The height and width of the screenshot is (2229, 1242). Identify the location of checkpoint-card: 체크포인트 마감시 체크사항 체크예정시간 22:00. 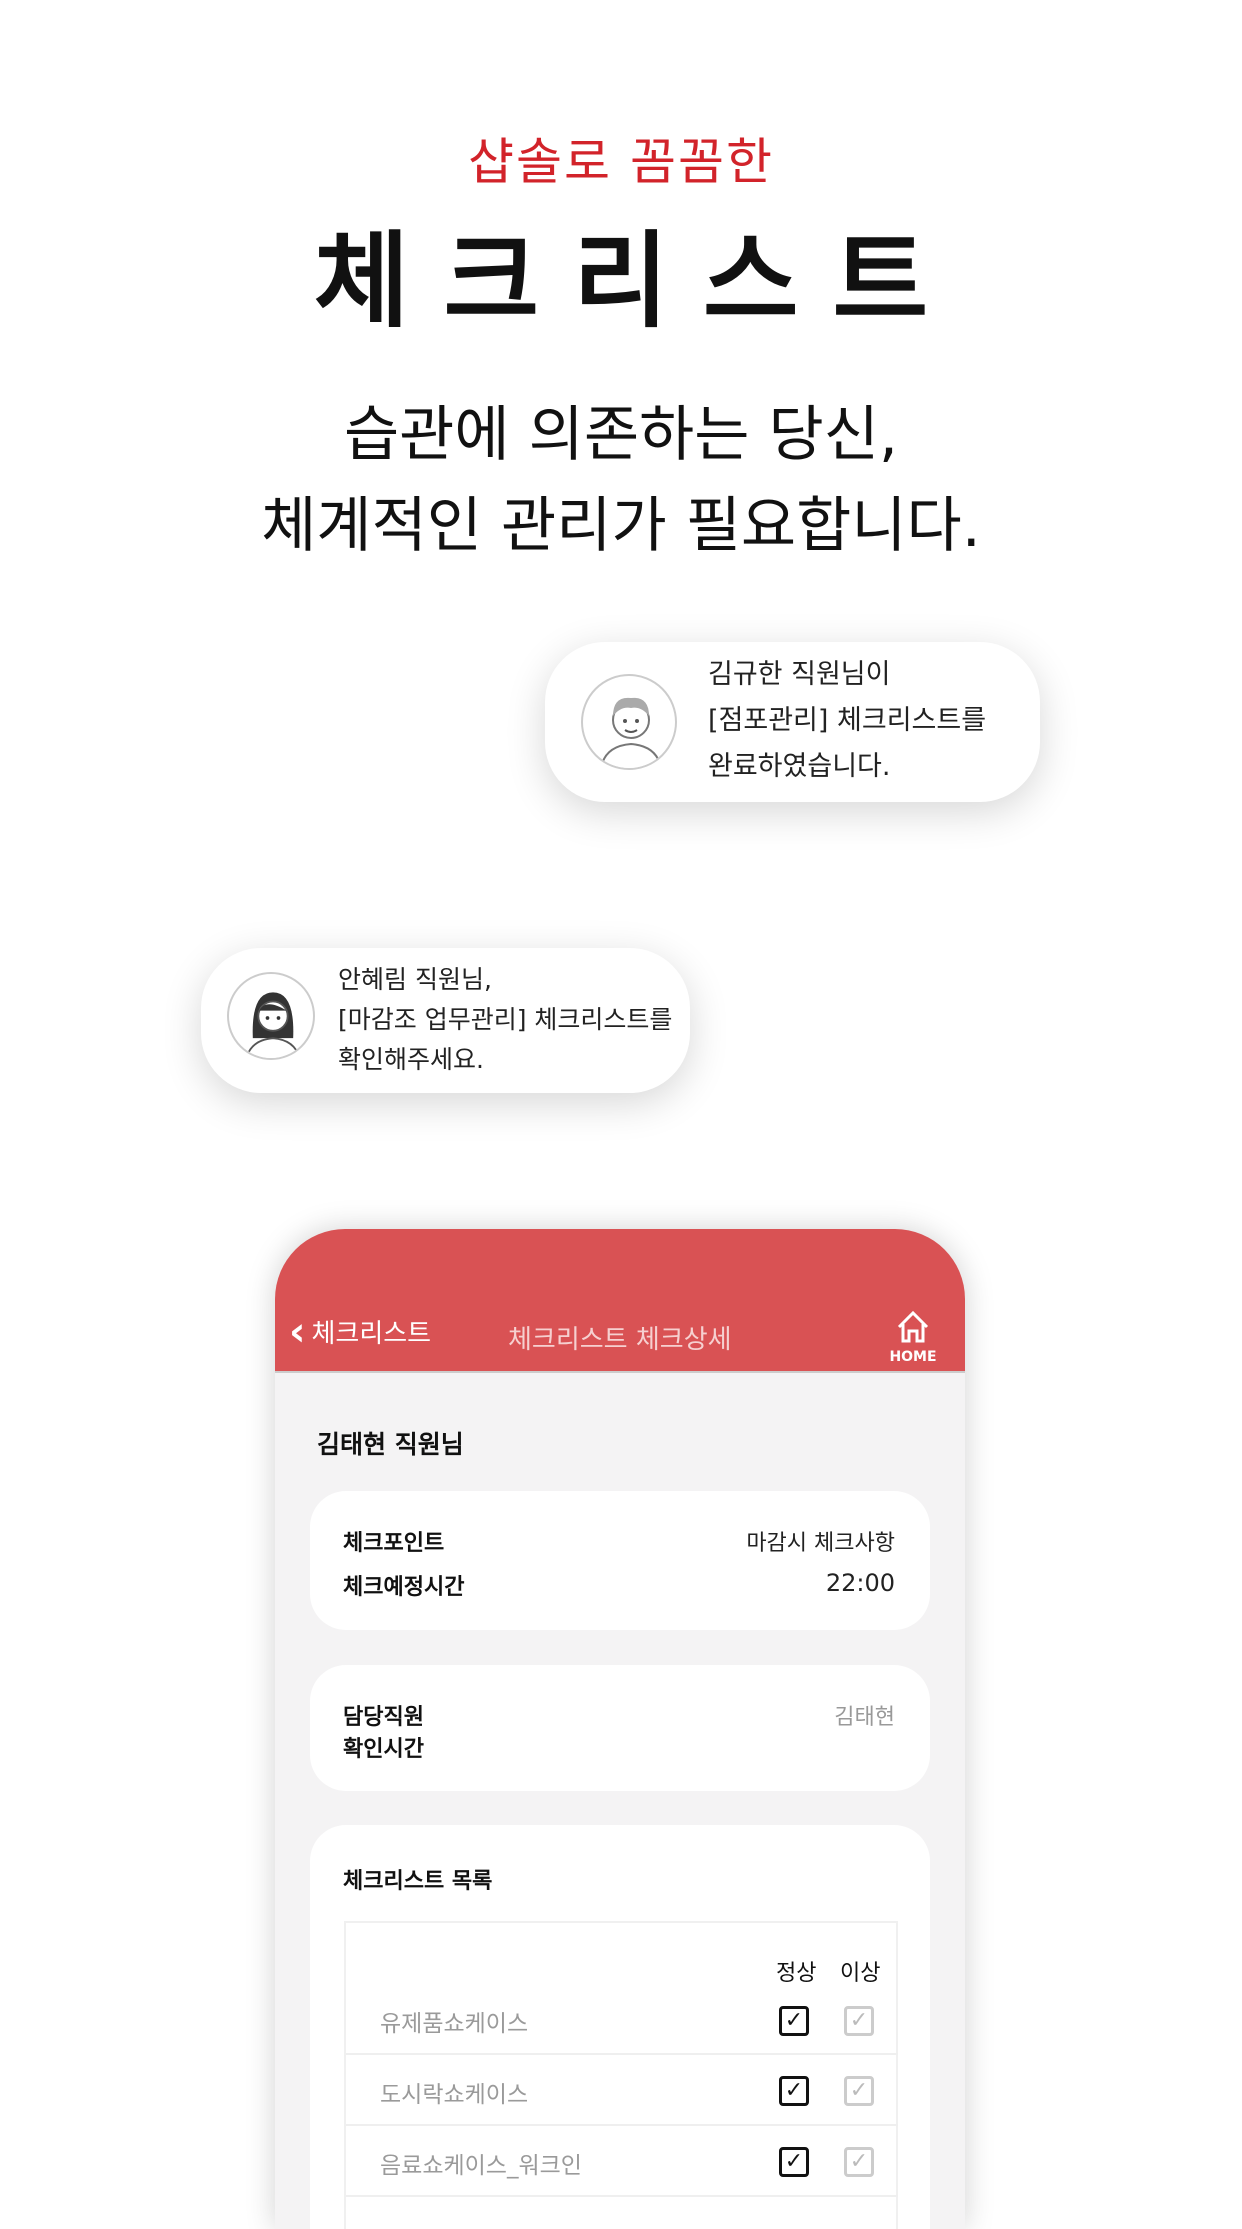
(620, 1560).